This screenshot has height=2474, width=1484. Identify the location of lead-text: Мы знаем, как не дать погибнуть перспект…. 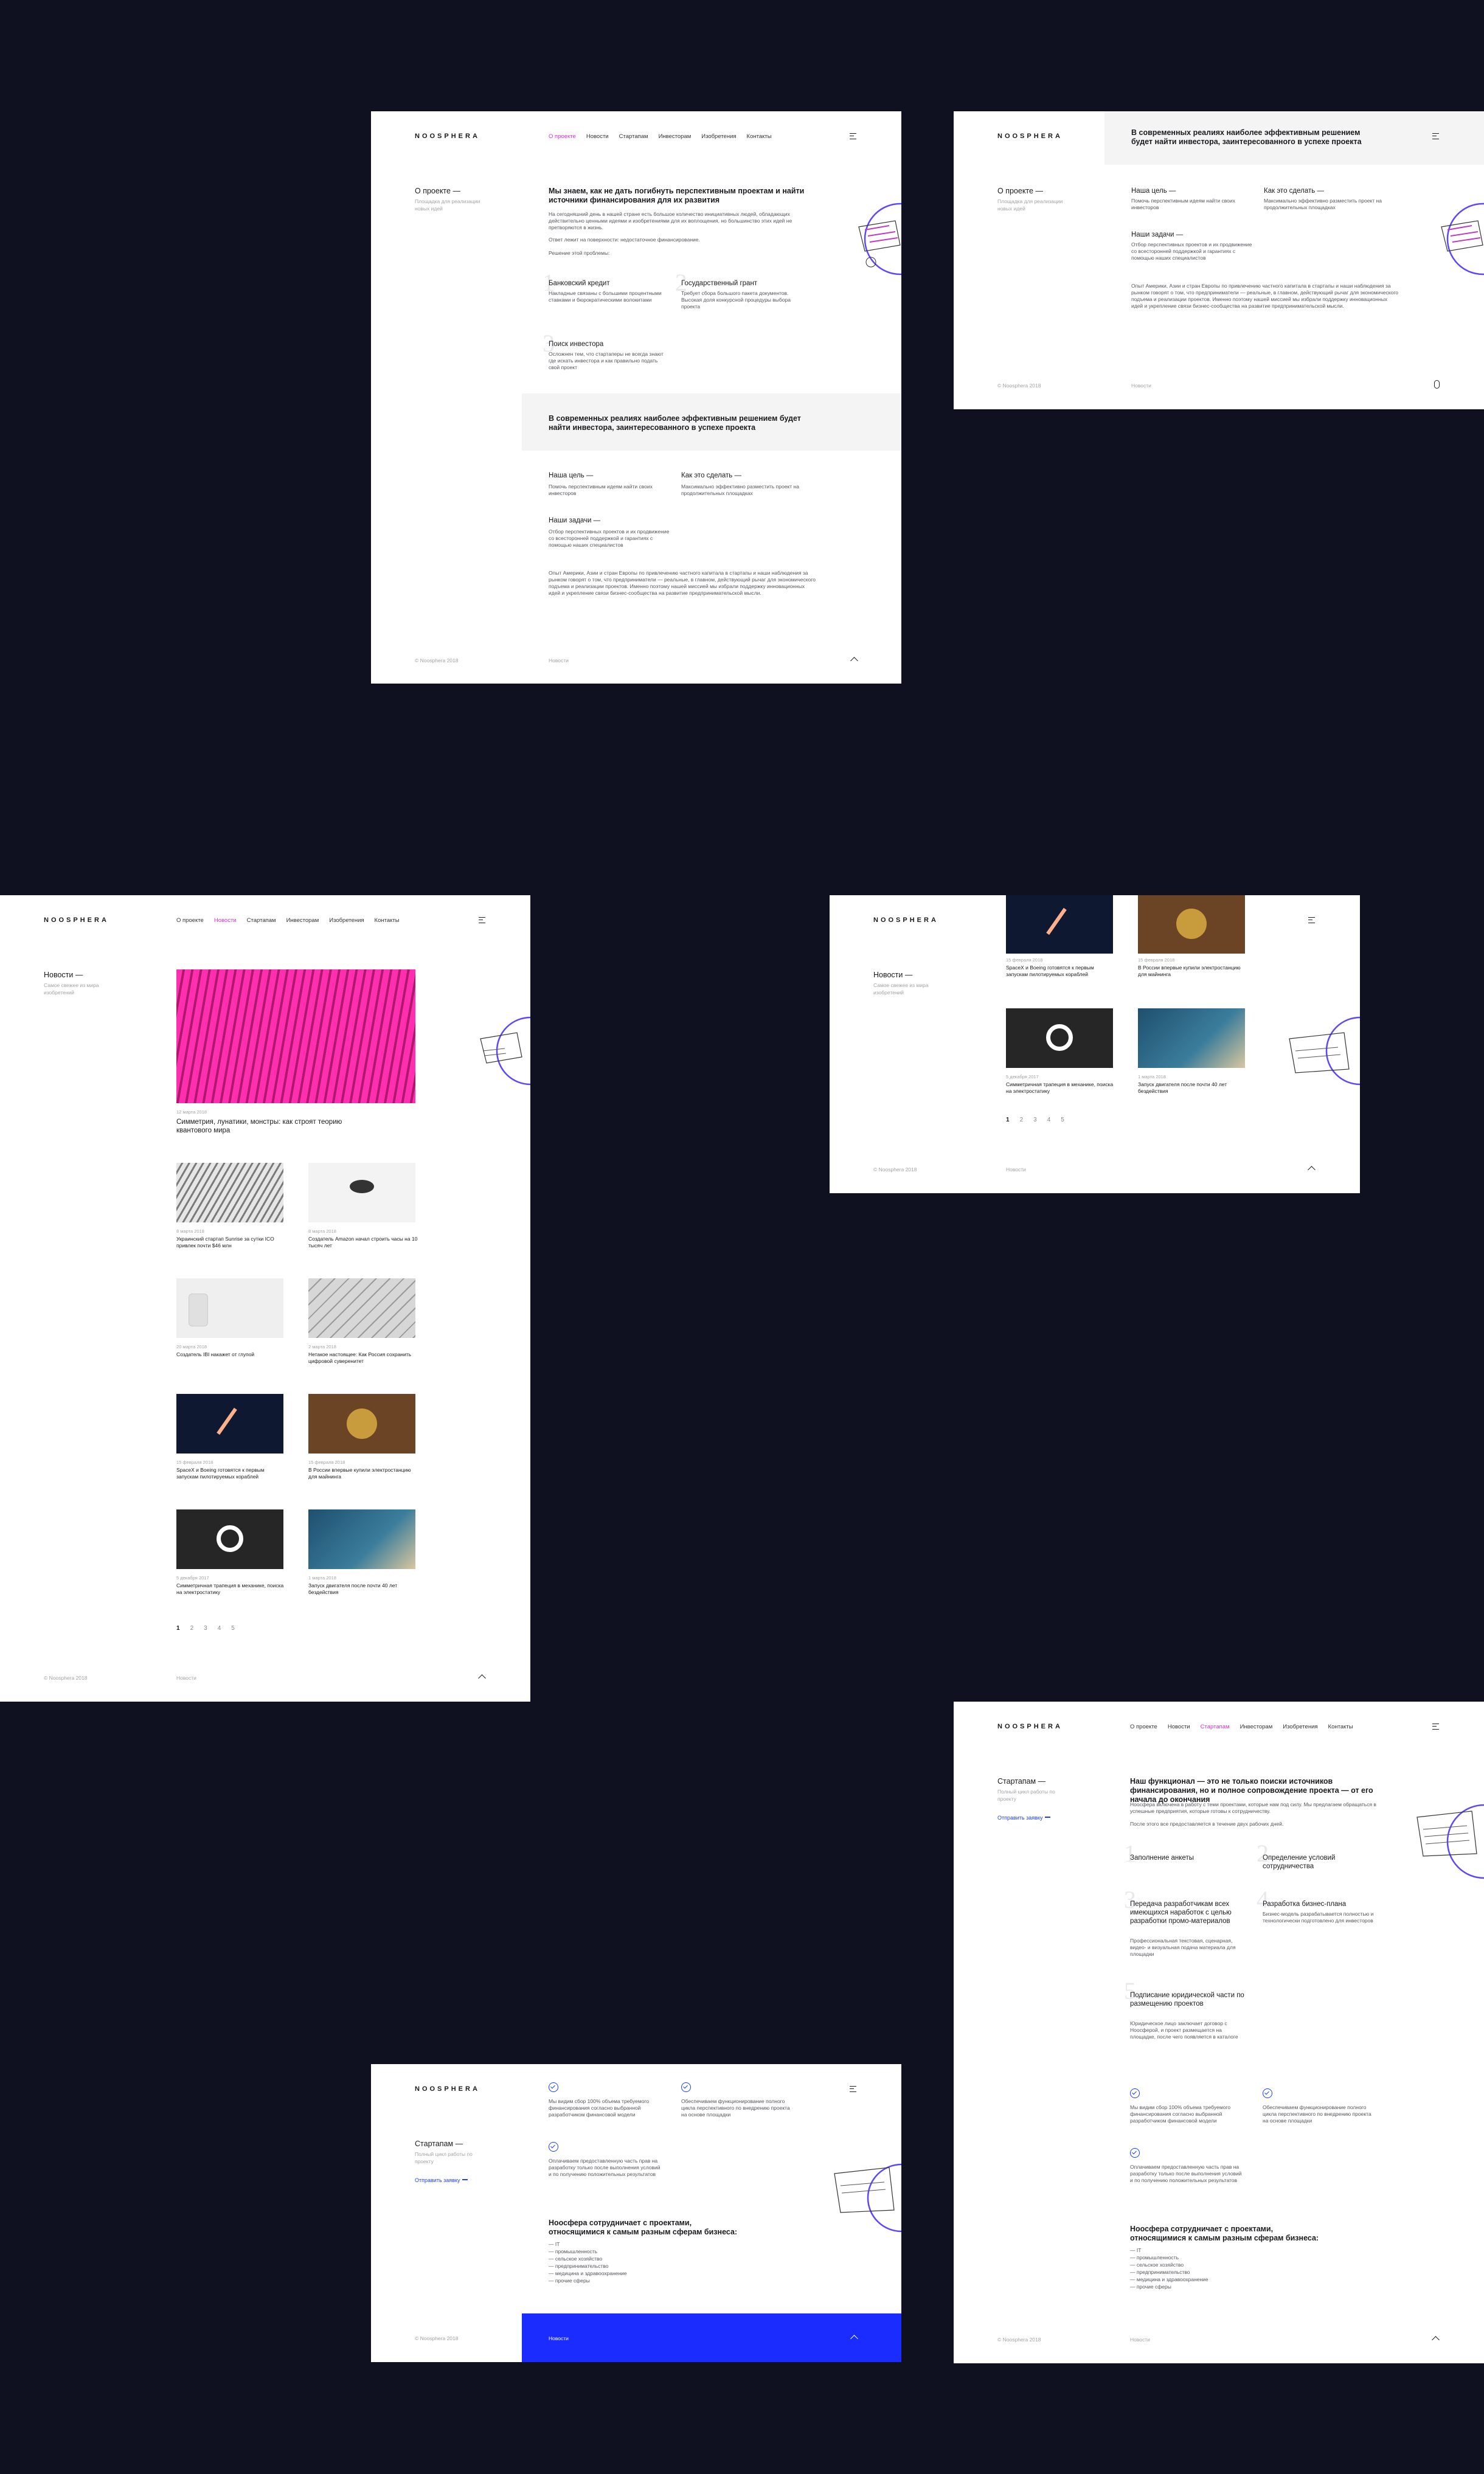
(677, 195).